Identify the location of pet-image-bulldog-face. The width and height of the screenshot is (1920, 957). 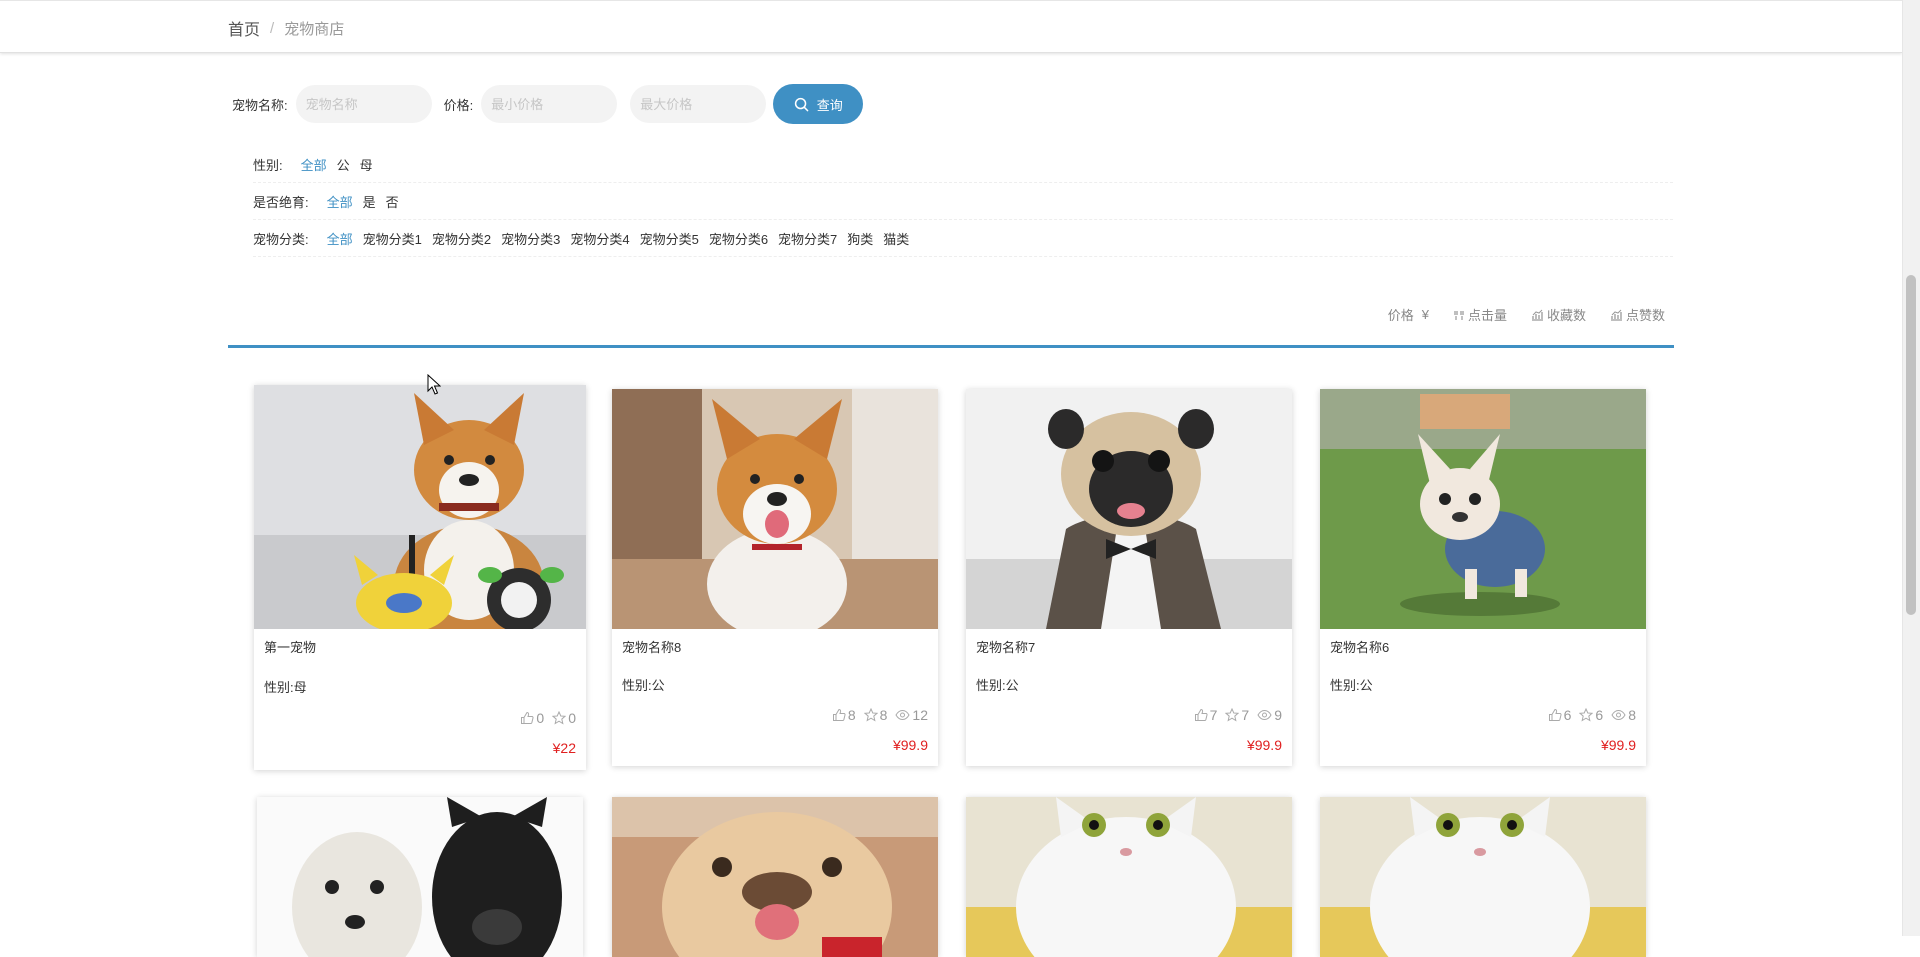
(775, 877).